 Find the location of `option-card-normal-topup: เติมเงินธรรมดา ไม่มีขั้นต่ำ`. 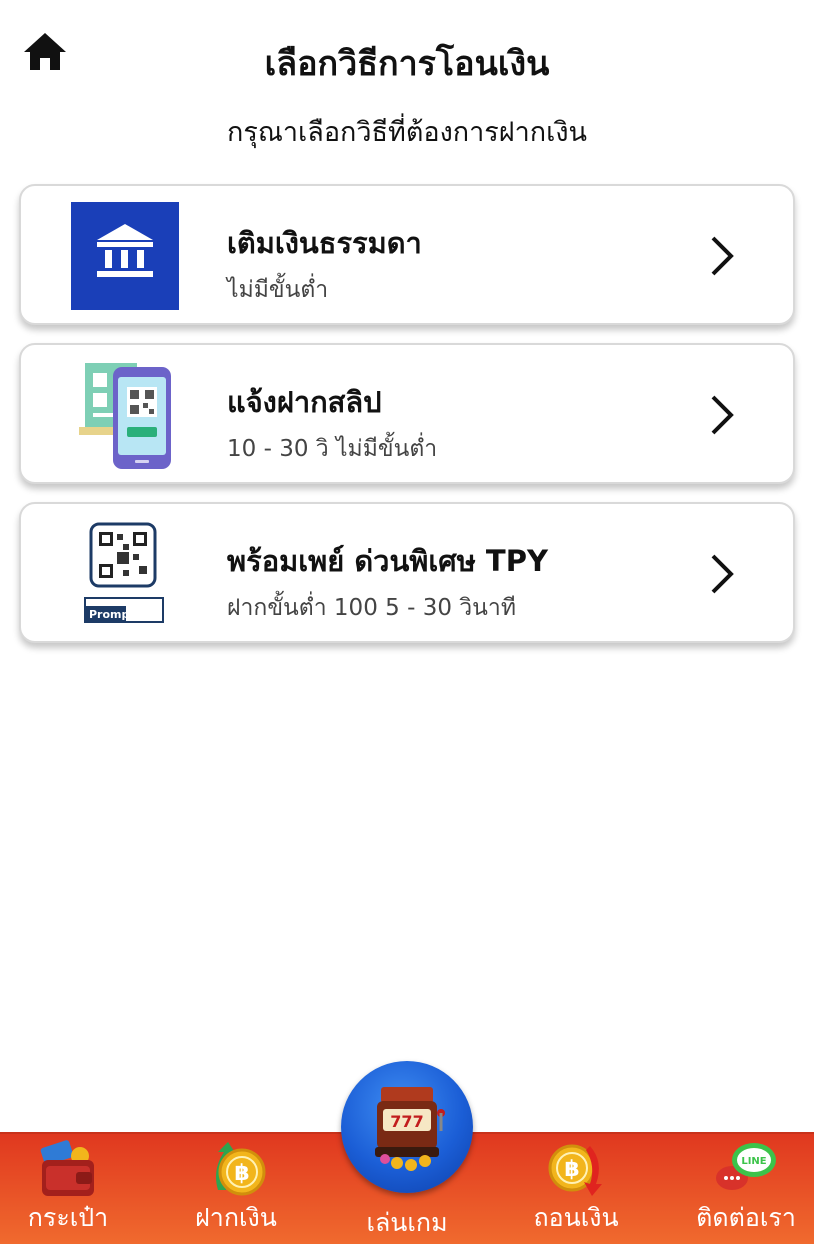

option-card-normal-topup: เติมเงินธรรมดา ไม่มีขั้นต่ำ is located at coordinates (407, 254).